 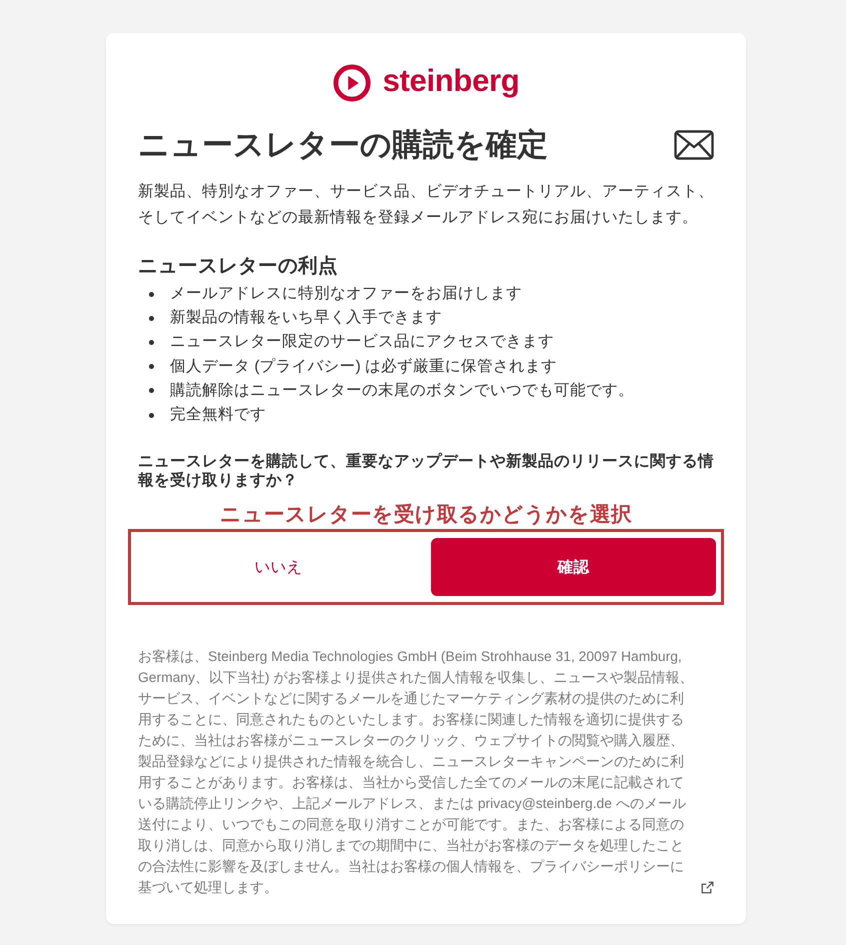 I want to click on choice-prompt: ニュースレターを受け取るかどうかを選択, so click(x=426, y=515).